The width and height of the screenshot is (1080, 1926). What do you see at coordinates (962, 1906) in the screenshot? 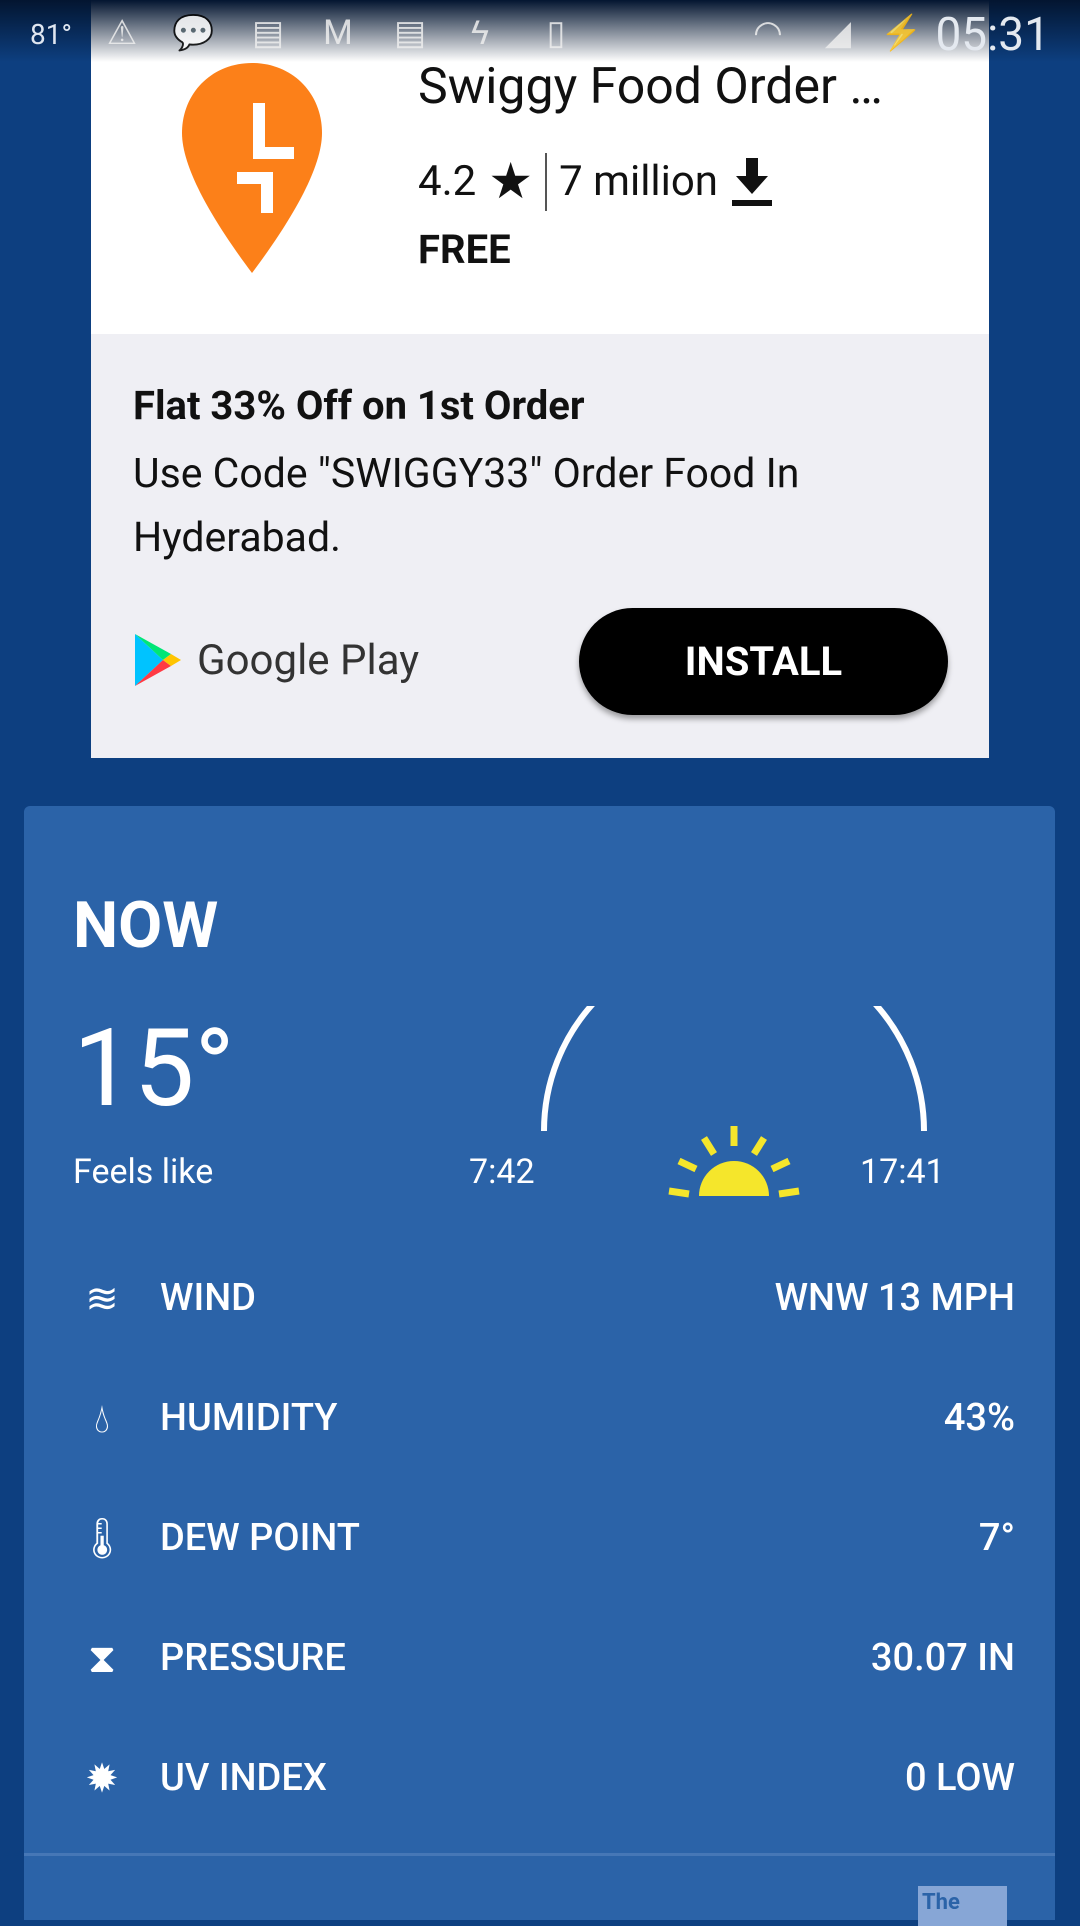
I see `provider-logo: The` at bounding box center [962, 1906].